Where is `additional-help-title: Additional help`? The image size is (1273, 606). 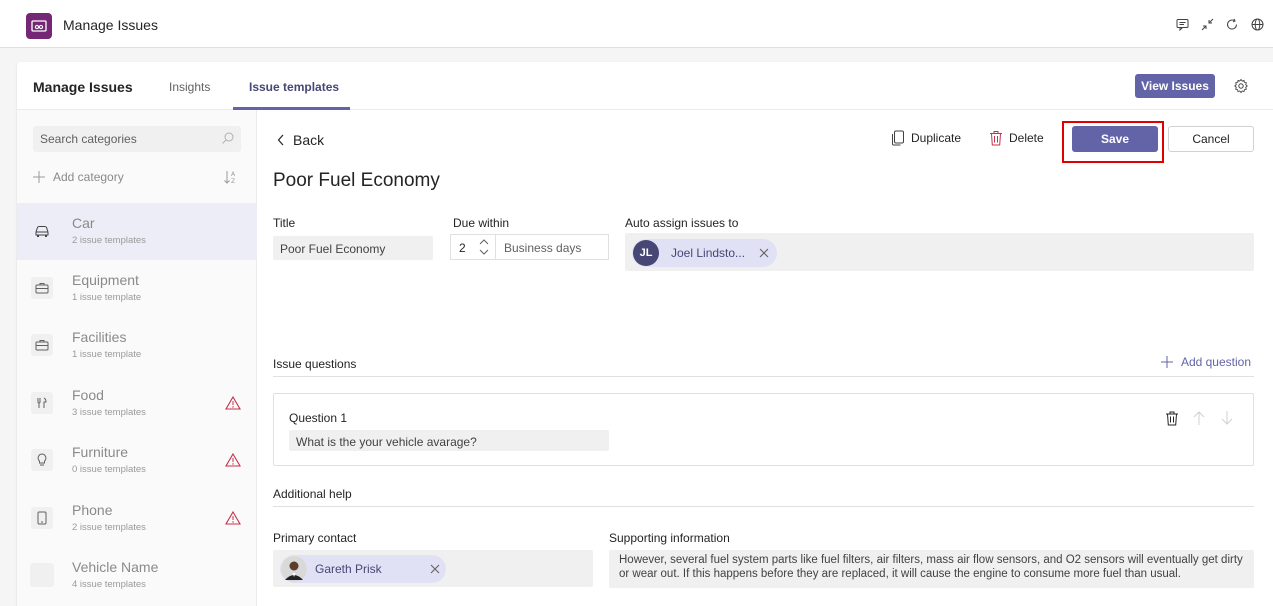 additional-help-title: Additional help is located at coordinates (312, 494).